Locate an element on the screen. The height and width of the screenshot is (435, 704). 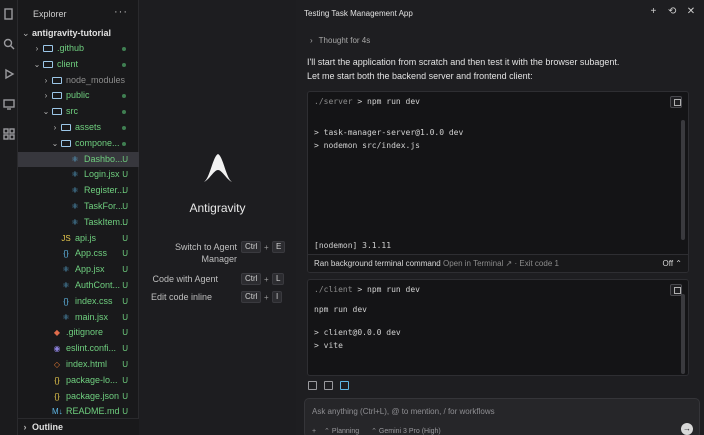
file-icon is located at coordinates (312, 385).